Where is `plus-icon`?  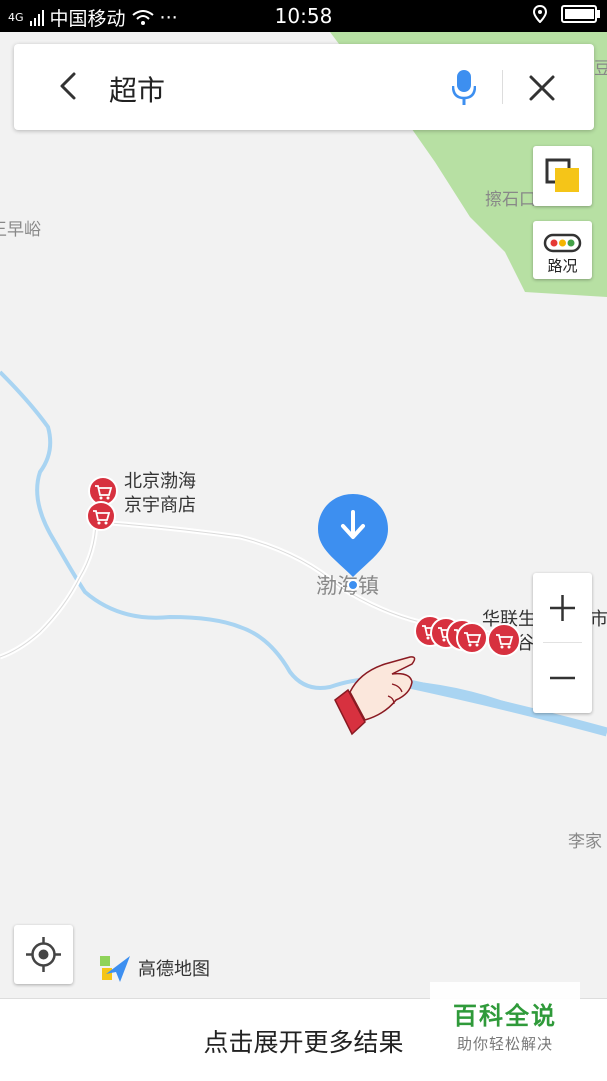
plus-icon is located at coordinates (562, 608).